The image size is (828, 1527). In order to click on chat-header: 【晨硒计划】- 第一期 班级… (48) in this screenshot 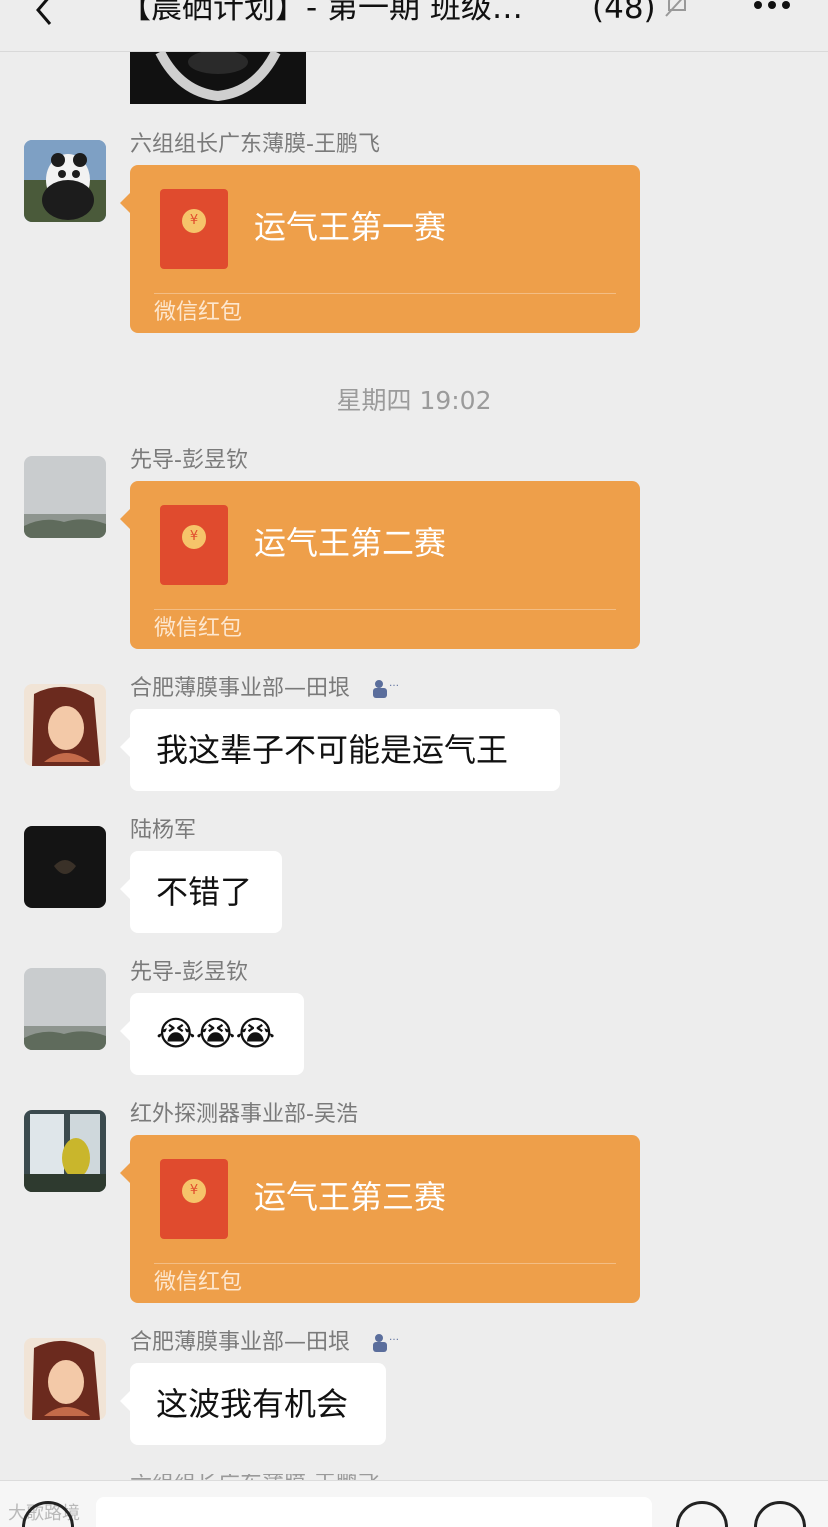, I will do `click(414, 26)`.